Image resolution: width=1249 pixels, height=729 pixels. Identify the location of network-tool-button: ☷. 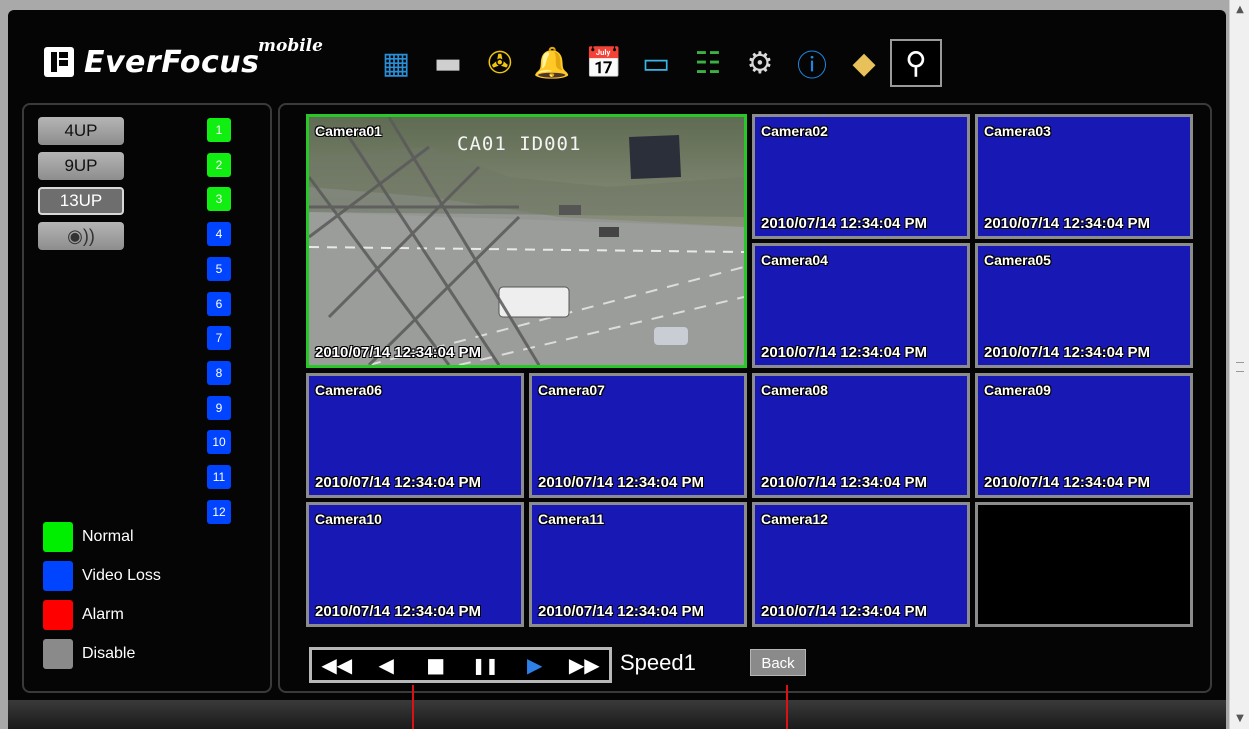
(708, 63).